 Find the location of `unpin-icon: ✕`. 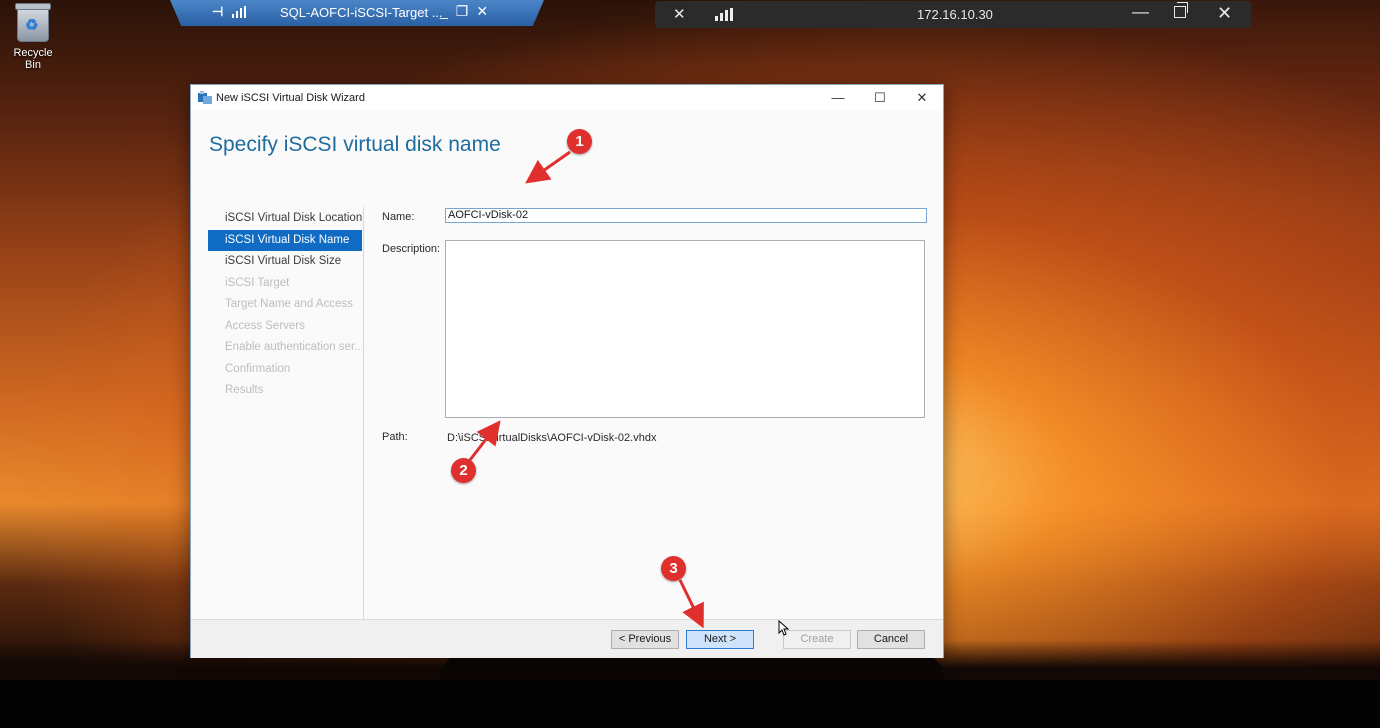

unpin-icon: ✕ is located at coordinates (679, 14).